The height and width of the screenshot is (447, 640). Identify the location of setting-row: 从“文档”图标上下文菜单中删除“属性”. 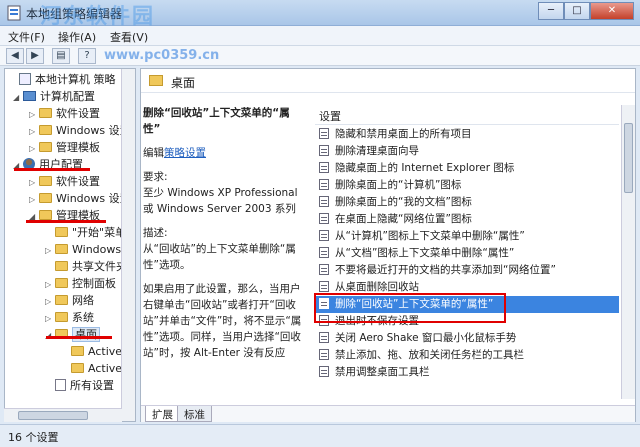
(467, 253).